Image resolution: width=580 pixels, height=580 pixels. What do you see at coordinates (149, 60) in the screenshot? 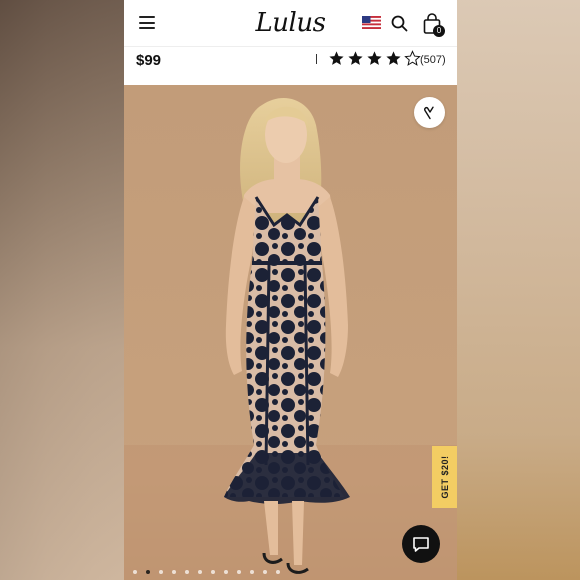
I see `product-price: $99` at bounding box center [149, 60].